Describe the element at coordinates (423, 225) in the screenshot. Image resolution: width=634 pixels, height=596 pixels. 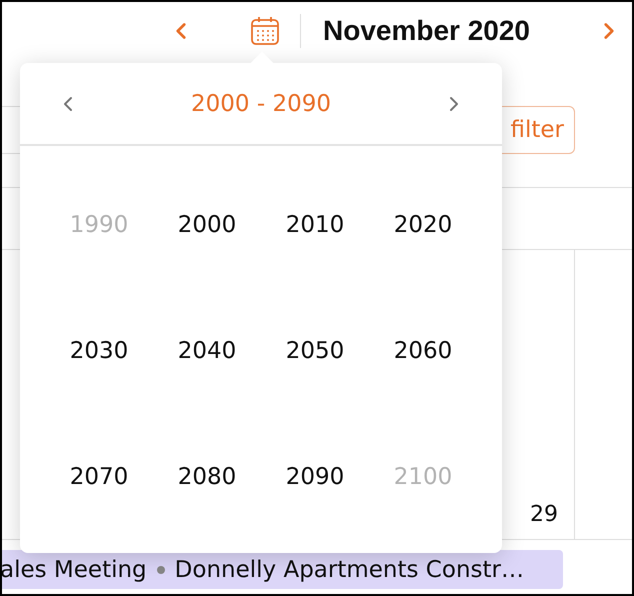
I see `year-option: 2020` at that location.